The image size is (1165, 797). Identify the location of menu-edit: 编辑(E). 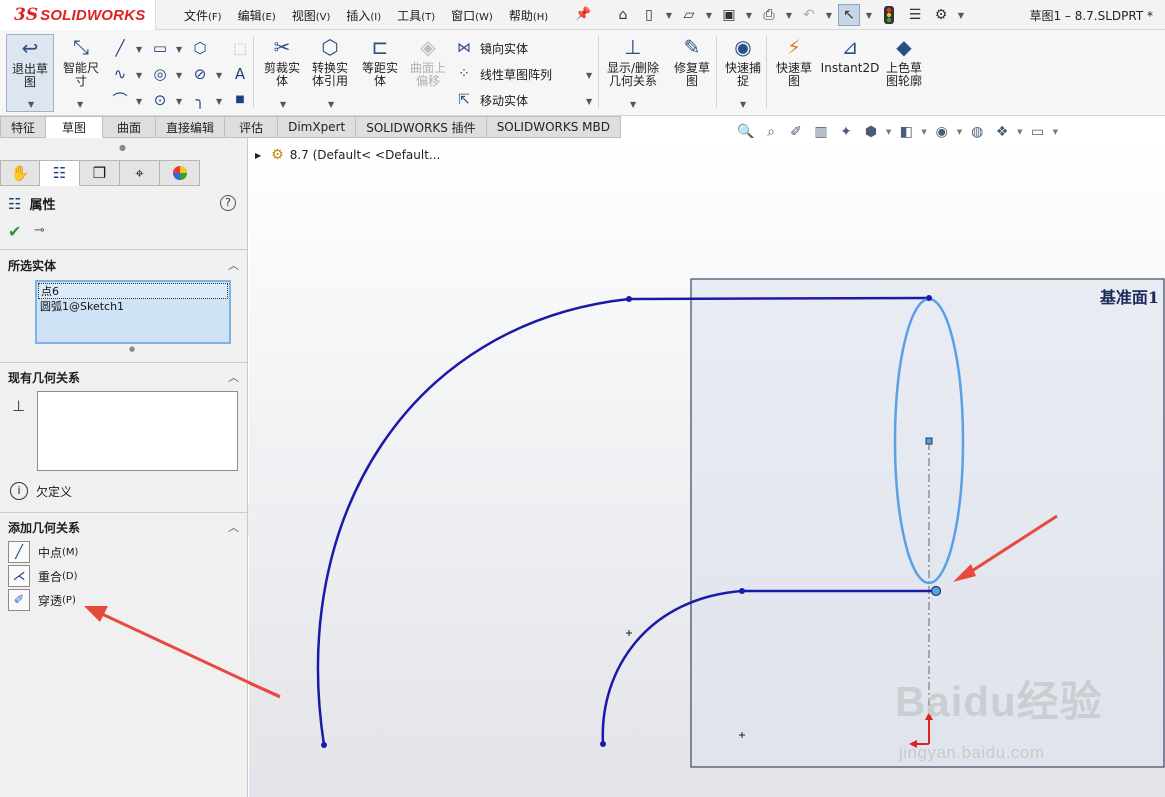
(257, 15).